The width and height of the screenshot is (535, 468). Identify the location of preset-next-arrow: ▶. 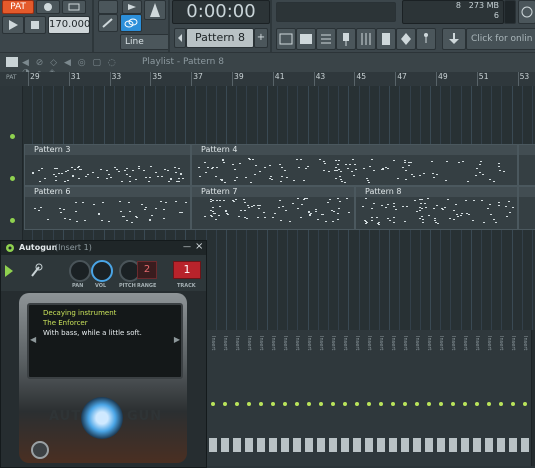
(177, 339).